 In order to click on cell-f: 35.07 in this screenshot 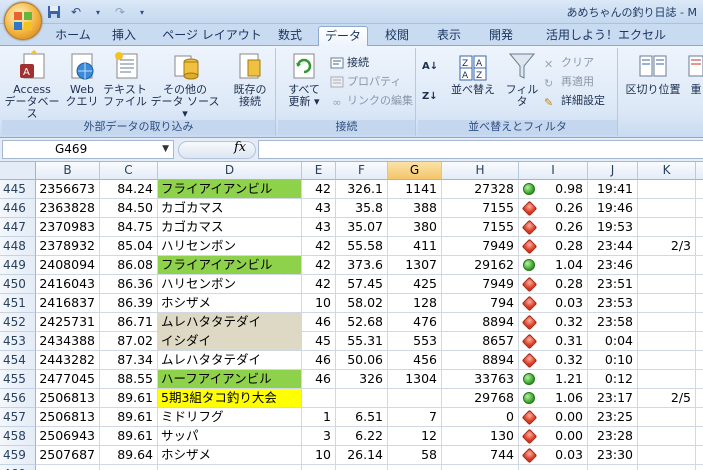, I will do `click(362, 227)`.